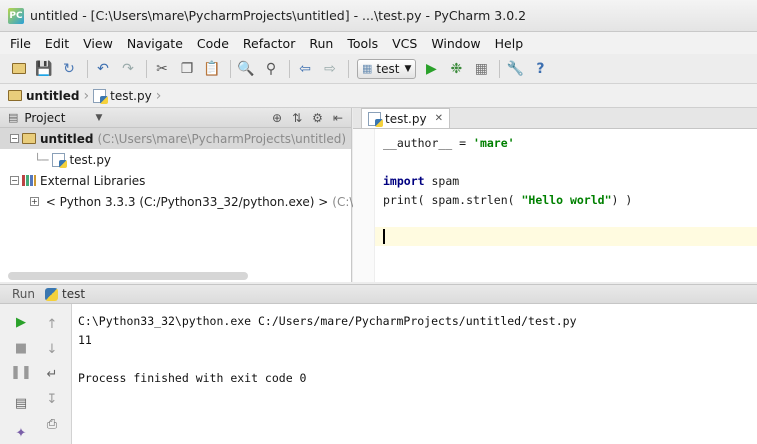 The width and height of the screenshot is (757, 444). What do you see at coordinates (98, 118) in the screenshot?
I see `chevron-down-icon: ▼` at bounding box center [98, 118].